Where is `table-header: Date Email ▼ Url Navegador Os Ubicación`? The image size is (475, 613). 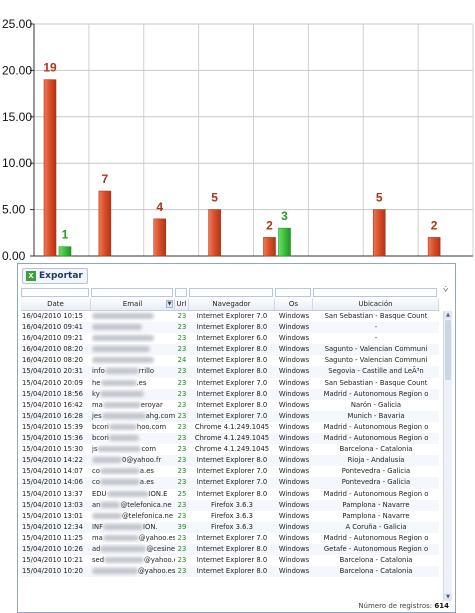 table-header: Date Email ▼ Url Navegador Os Ubicación is located at coordinates (230, 305).